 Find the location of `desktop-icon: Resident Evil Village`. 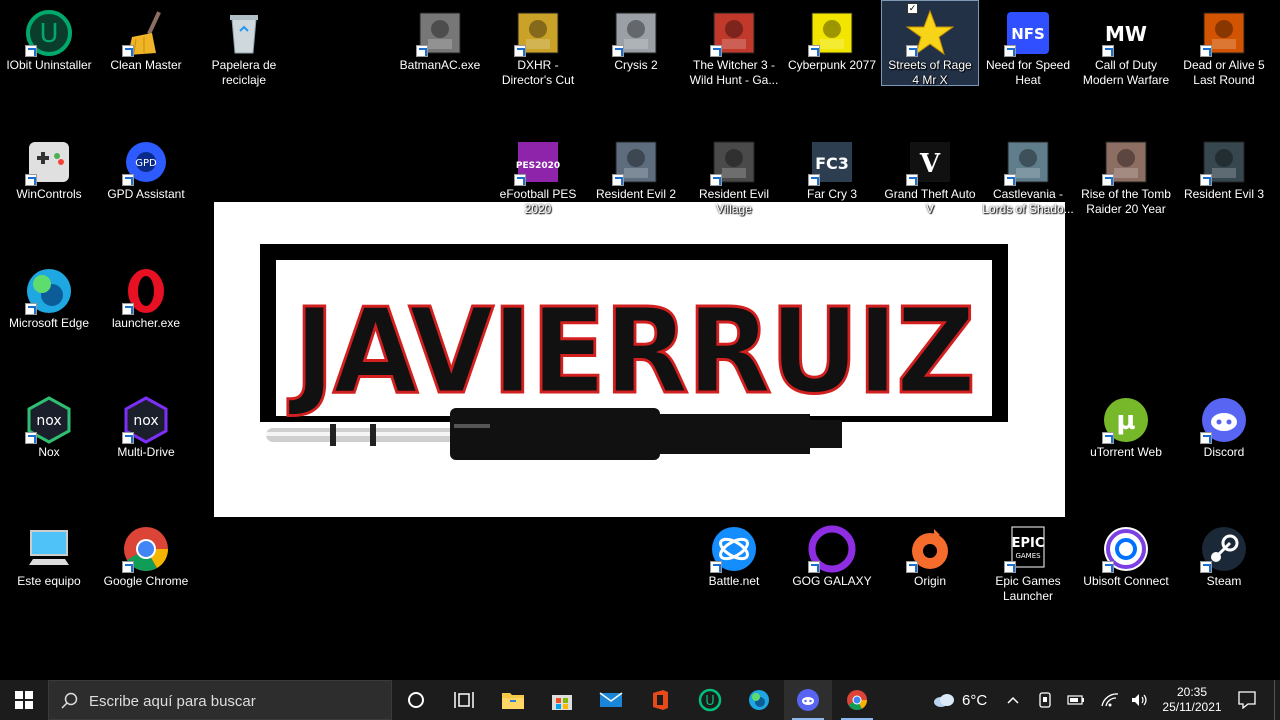

desktop-icon: Resident Evil Village is located at coordinates (734, 180).